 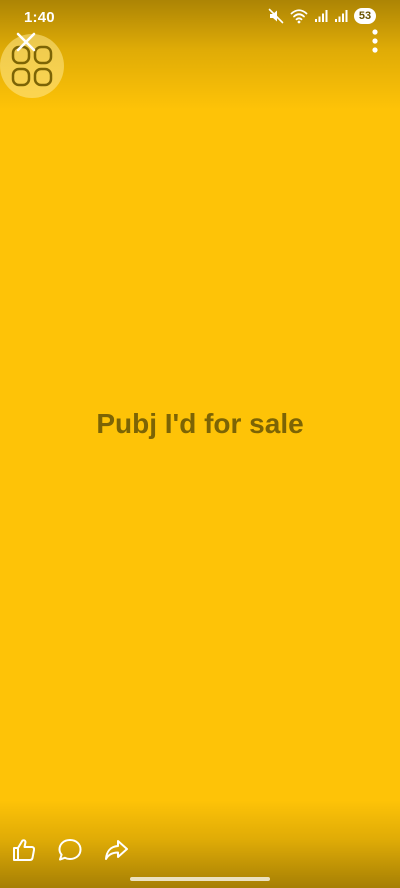 I want to click on comment-icon, so click(x=70, y=853).